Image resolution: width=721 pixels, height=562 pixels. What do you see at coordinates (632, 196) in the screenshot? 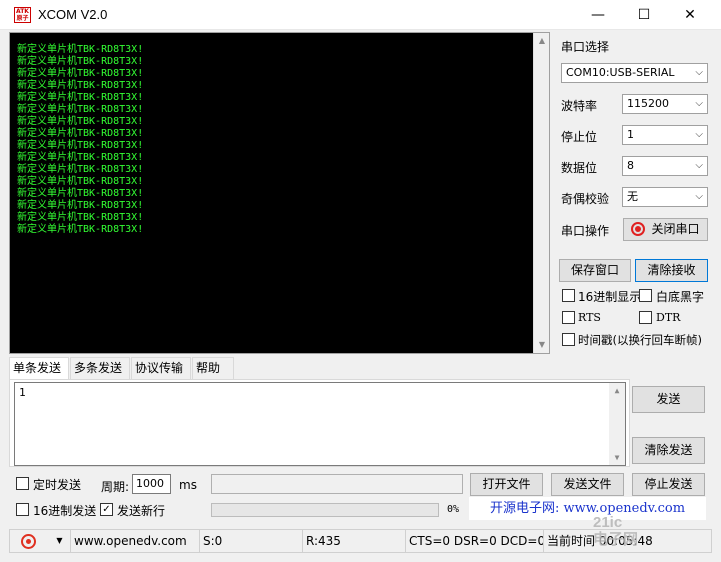
I see `parity-select-value: 无` at bounding box center [632, 196].